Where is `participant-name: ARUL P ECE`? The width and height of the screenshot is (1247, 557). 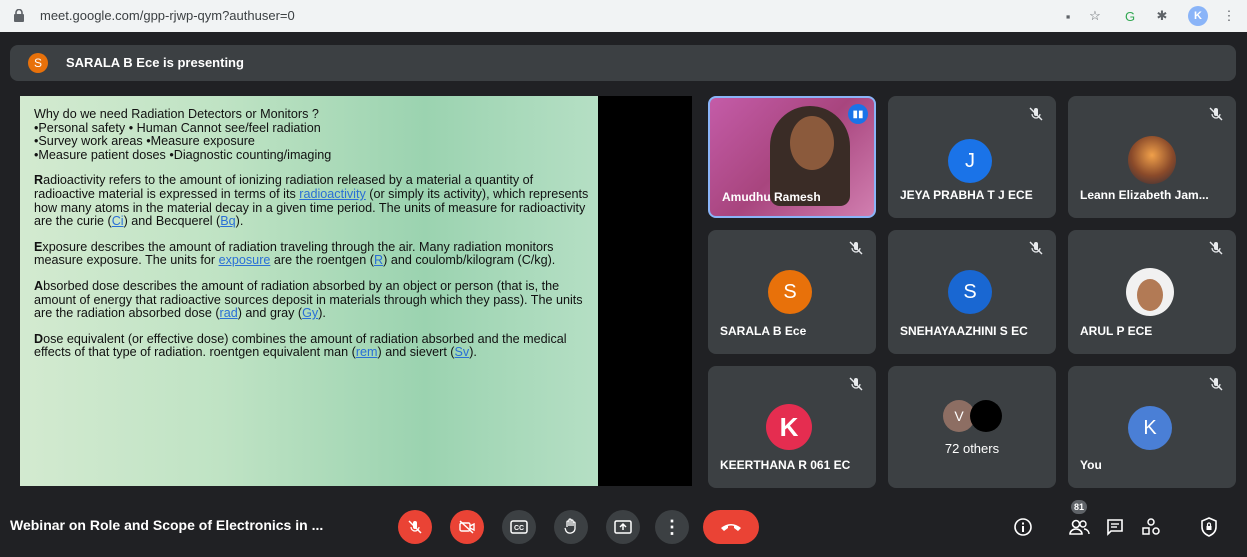 participant-name: ARUL P ECE is located at coordinates (1116, 331).